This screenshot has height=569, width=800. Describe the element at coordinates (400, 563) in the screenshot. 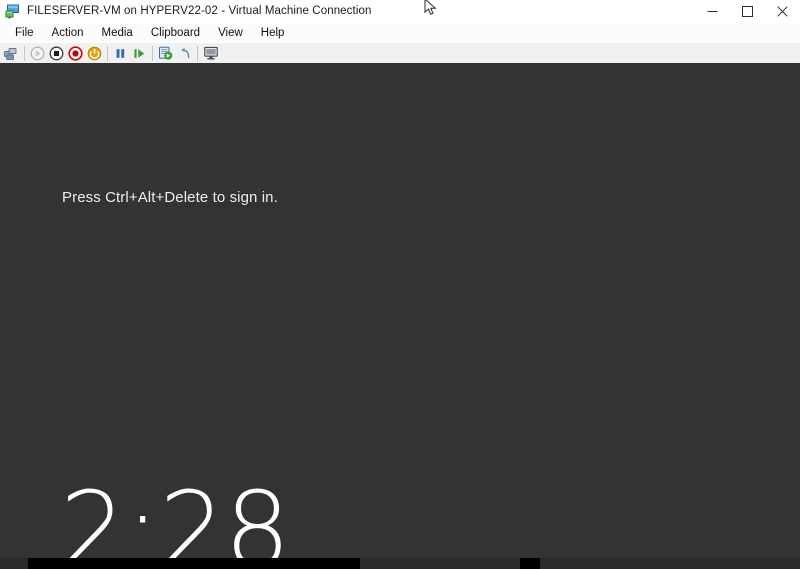

I see `vm-screen-bottom-edge` at that location.